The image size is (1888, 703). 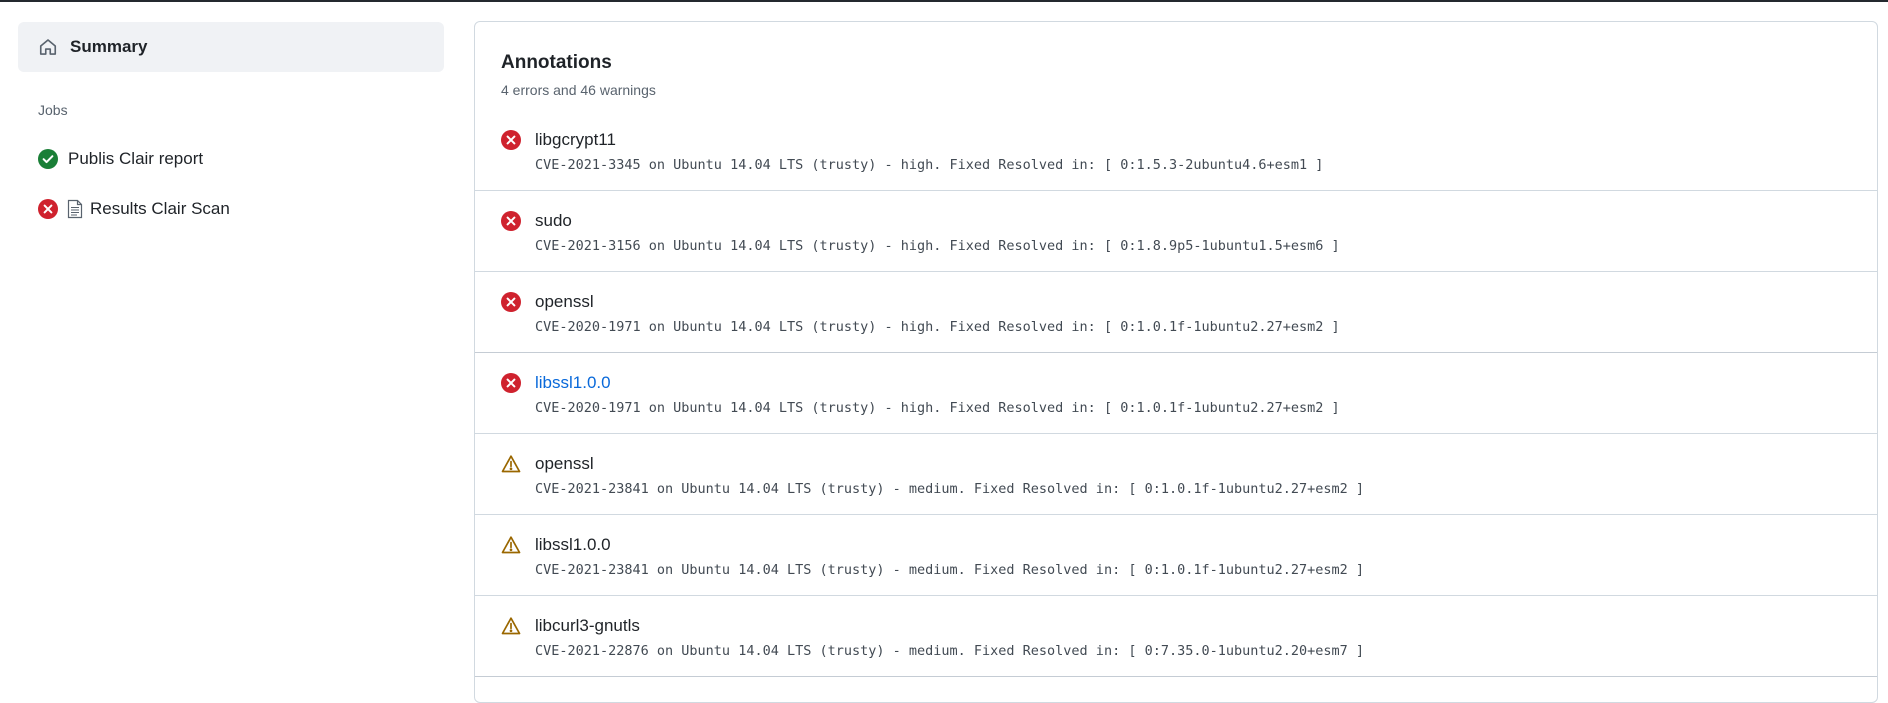 I want to click on sidebar-item-summary: Summary, so click(x=231, y=47).